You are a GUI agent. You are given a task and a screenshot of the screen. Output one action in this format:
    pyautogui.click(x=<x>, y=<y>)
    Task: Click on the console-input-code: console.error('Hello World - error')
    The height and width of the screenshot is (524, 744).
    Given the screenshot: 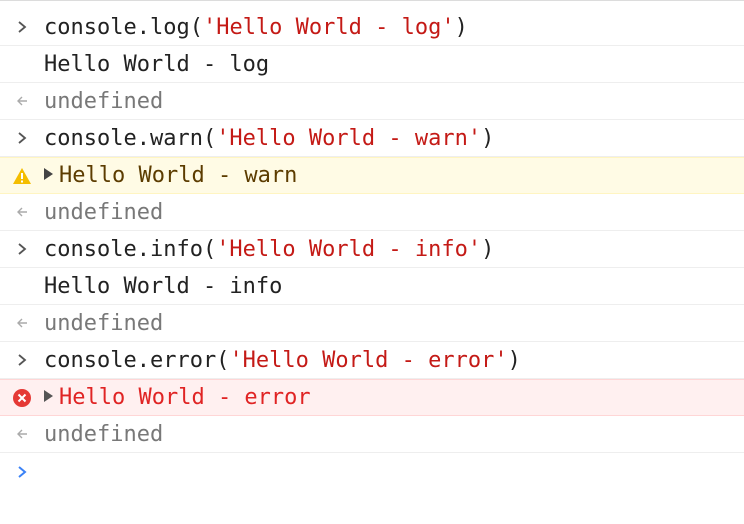 What is the action you would take?
    pyautogui.click(x=394, y=360)
    